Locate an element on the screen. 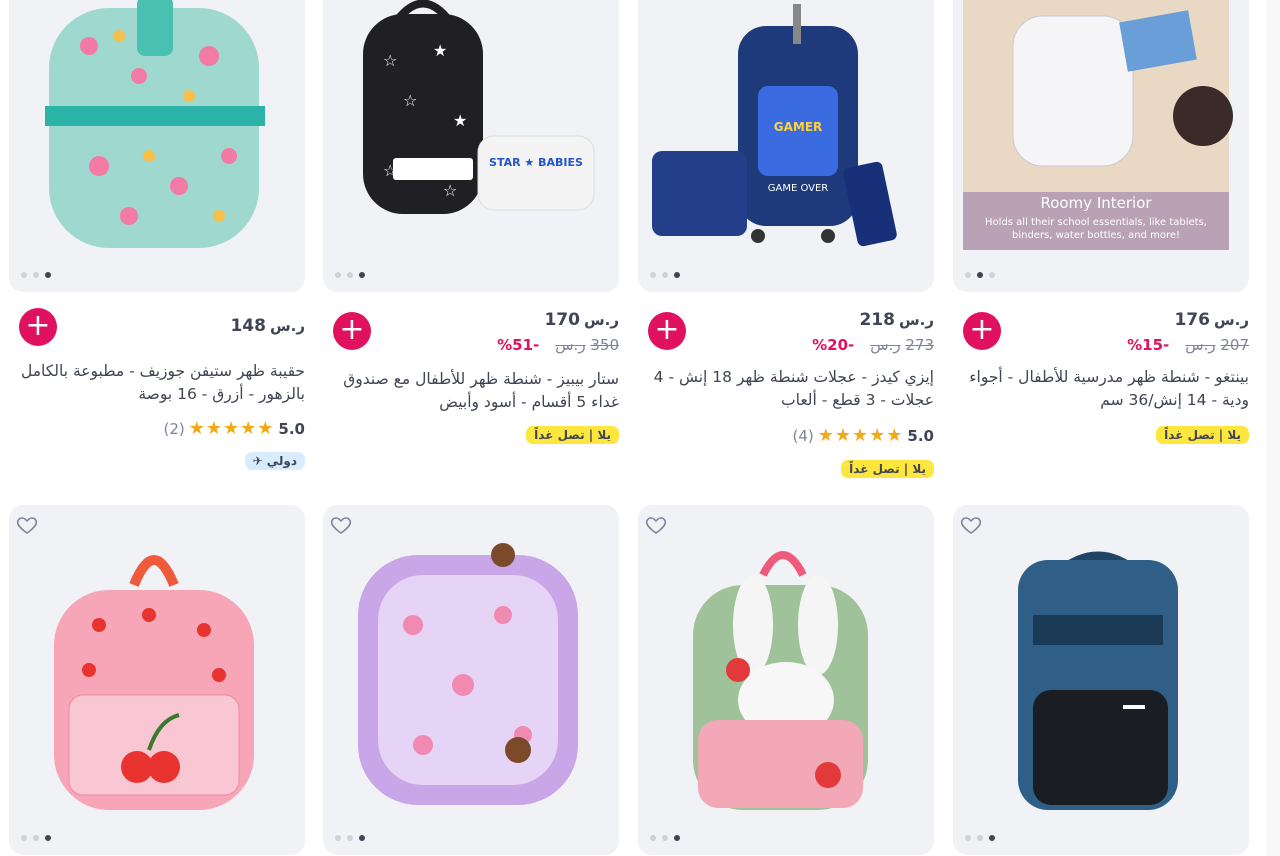 This screenshot has width=1280, height=856. product-image: ☆ ★ ☆ ★ ☆ ☆ STAR ★ BABIES is located at coordinates (471, 146).